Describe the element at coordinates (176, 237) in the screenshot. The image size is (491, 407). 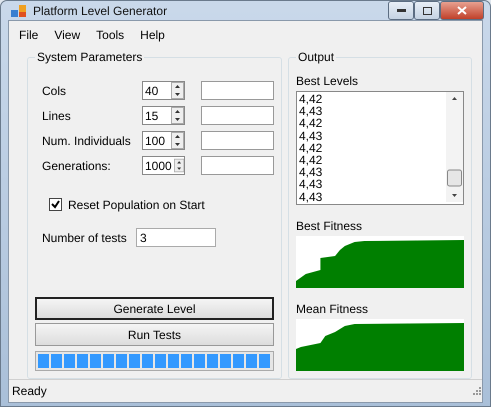
I see `text-field: 3` at that location.